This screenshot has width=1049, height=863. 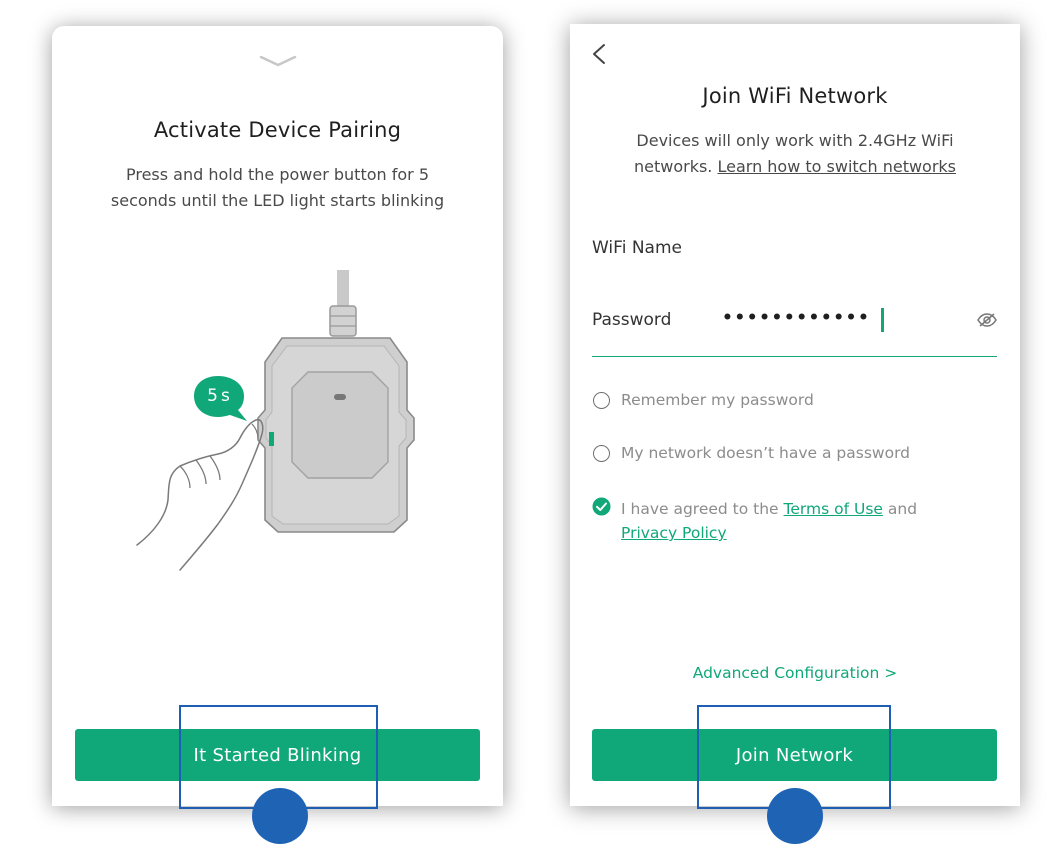 I want to click on password-label: Password, so click(x=632, y=320).